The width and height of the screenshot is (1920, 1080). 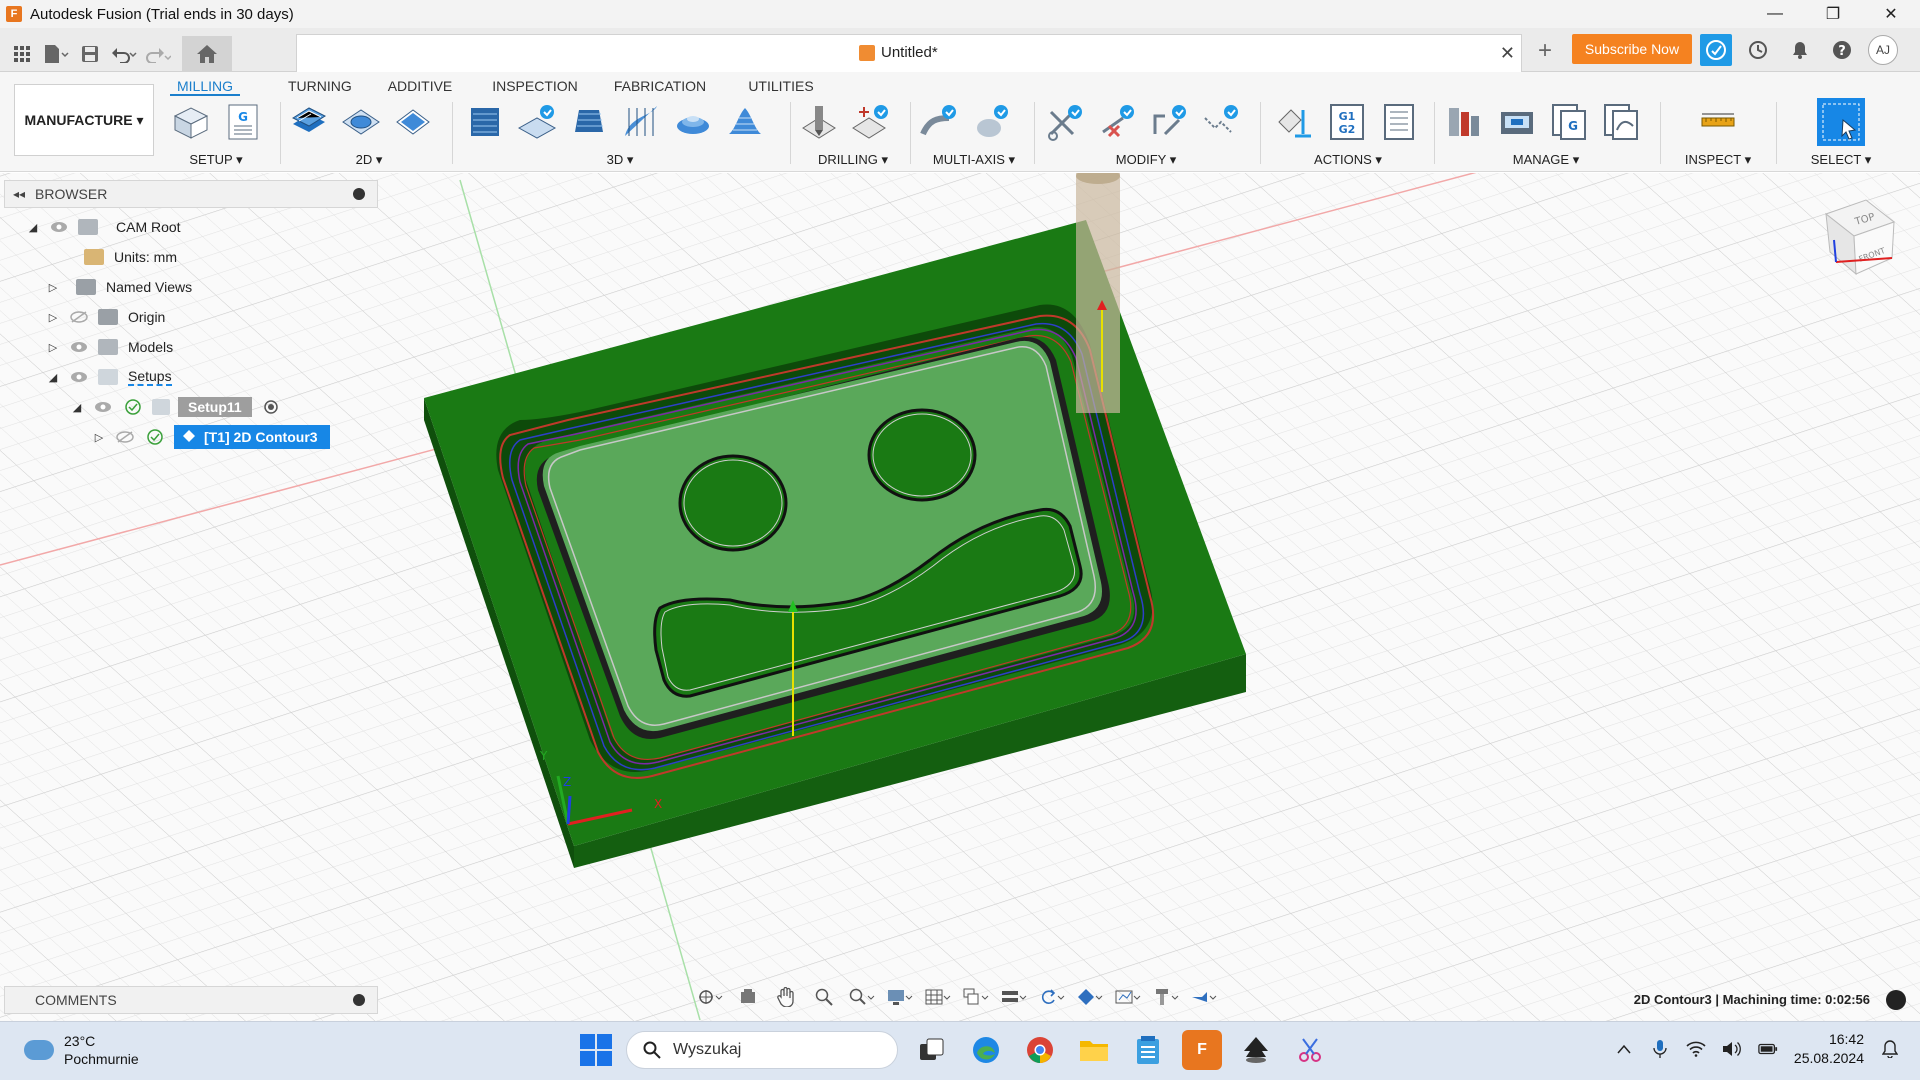 What do you see at coordinates (1545, 51) in the screenshot?
I see `new-tab-button: +` at bounding box center [1545, 51].